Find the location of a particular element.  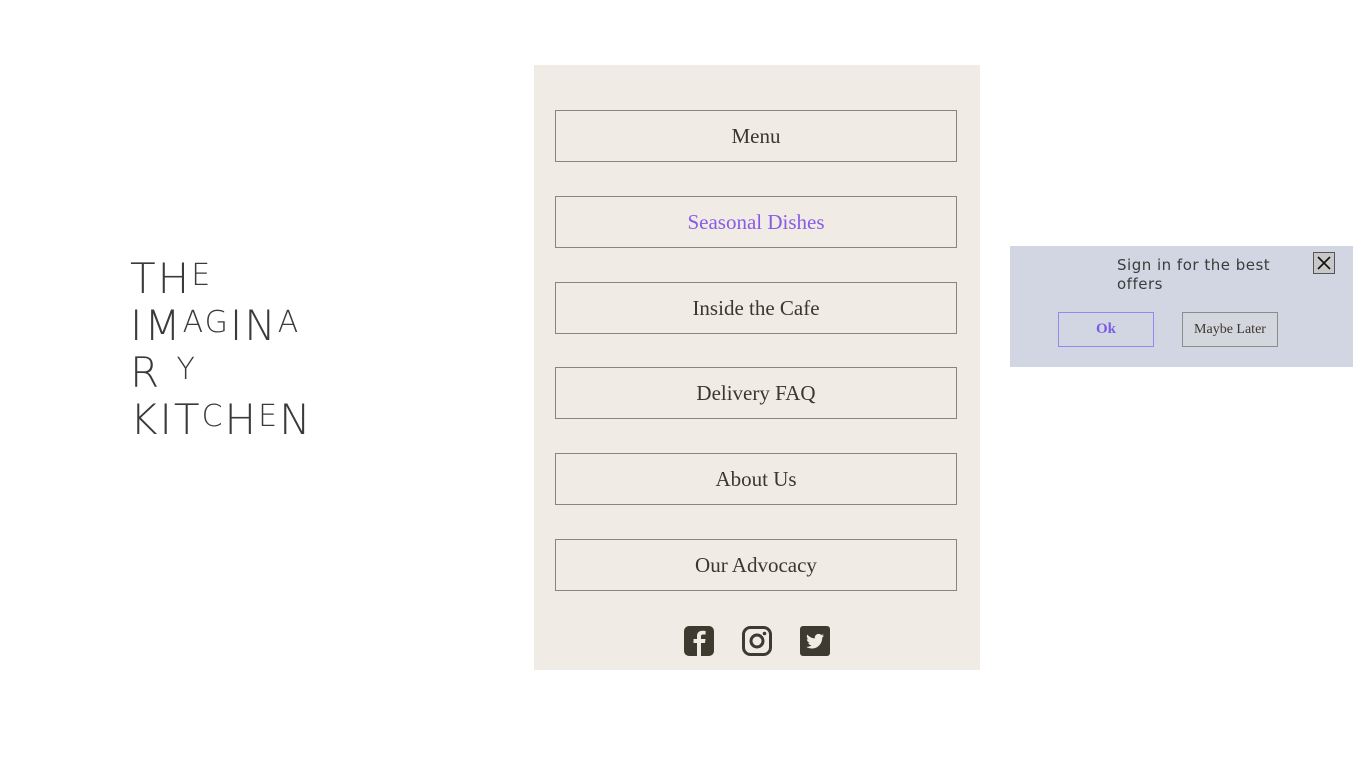

nav-our-advocacy: Our Advocacy is located at coordinates (756, 565).